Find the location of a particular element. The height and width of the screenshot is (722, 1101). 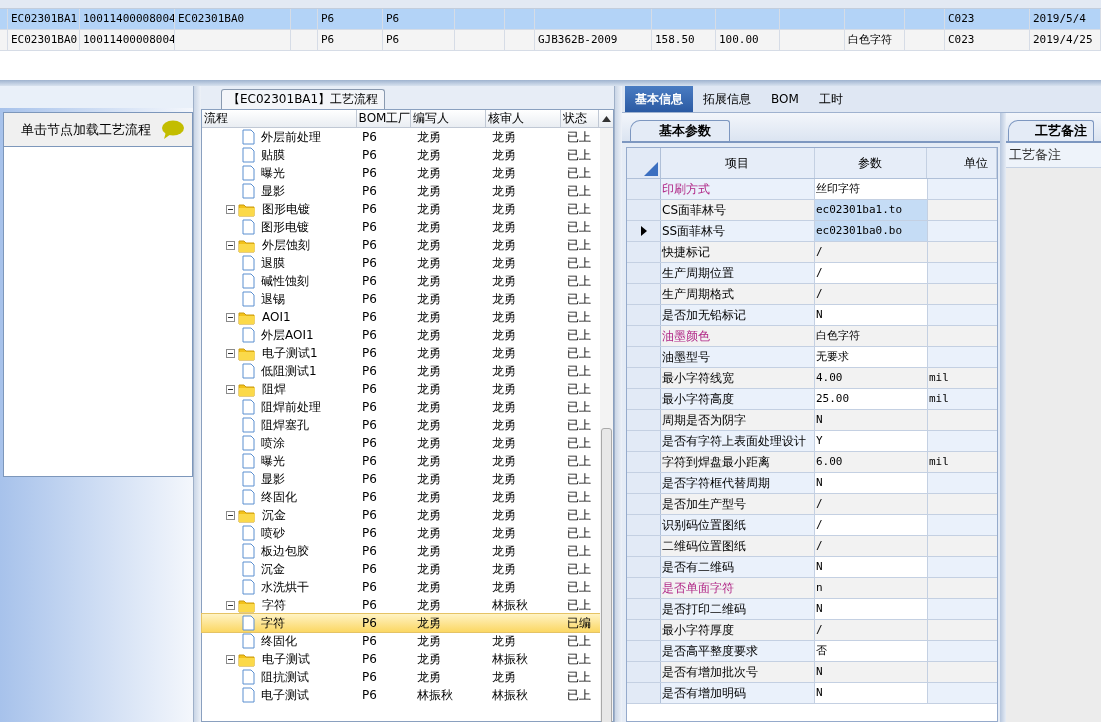

table-row: 快捷标记 / is located at coordinates (812, 252).